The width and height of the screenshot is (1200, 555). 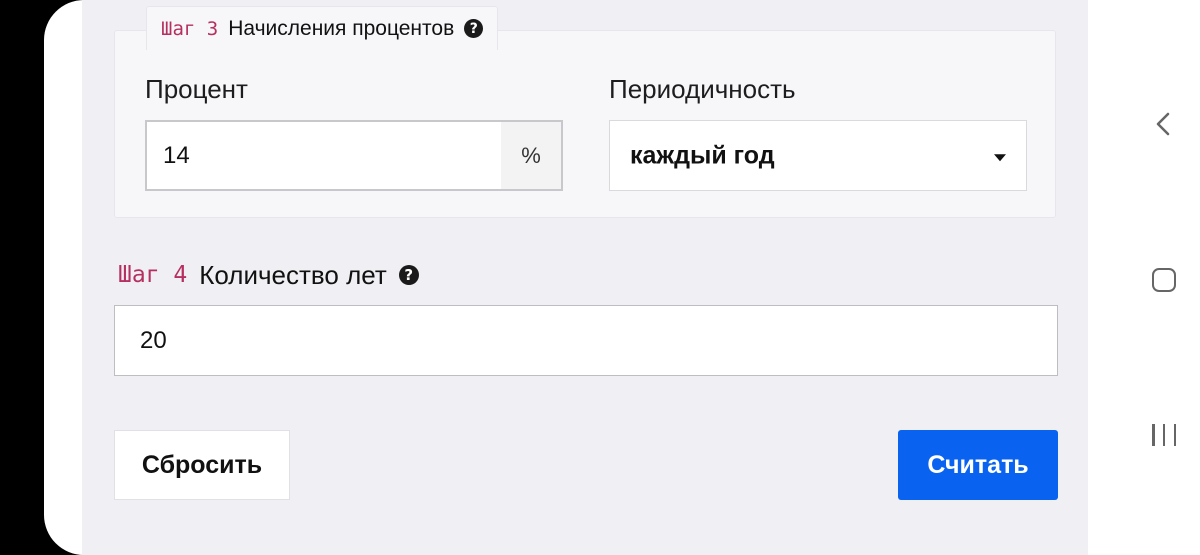 What do you see at coordinates (196, 89) in the screenshot?
I see `percent-label: Процент` at bounding box center [196, 89].